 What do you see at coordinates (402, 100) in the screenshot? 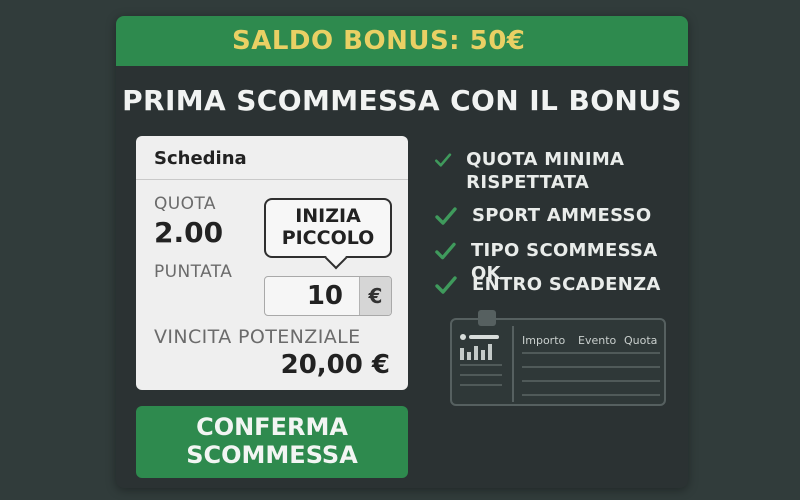
I see `page-title: PRIMA SCOMMESSA CON IL BONUS` at bounding box center [402, 100].